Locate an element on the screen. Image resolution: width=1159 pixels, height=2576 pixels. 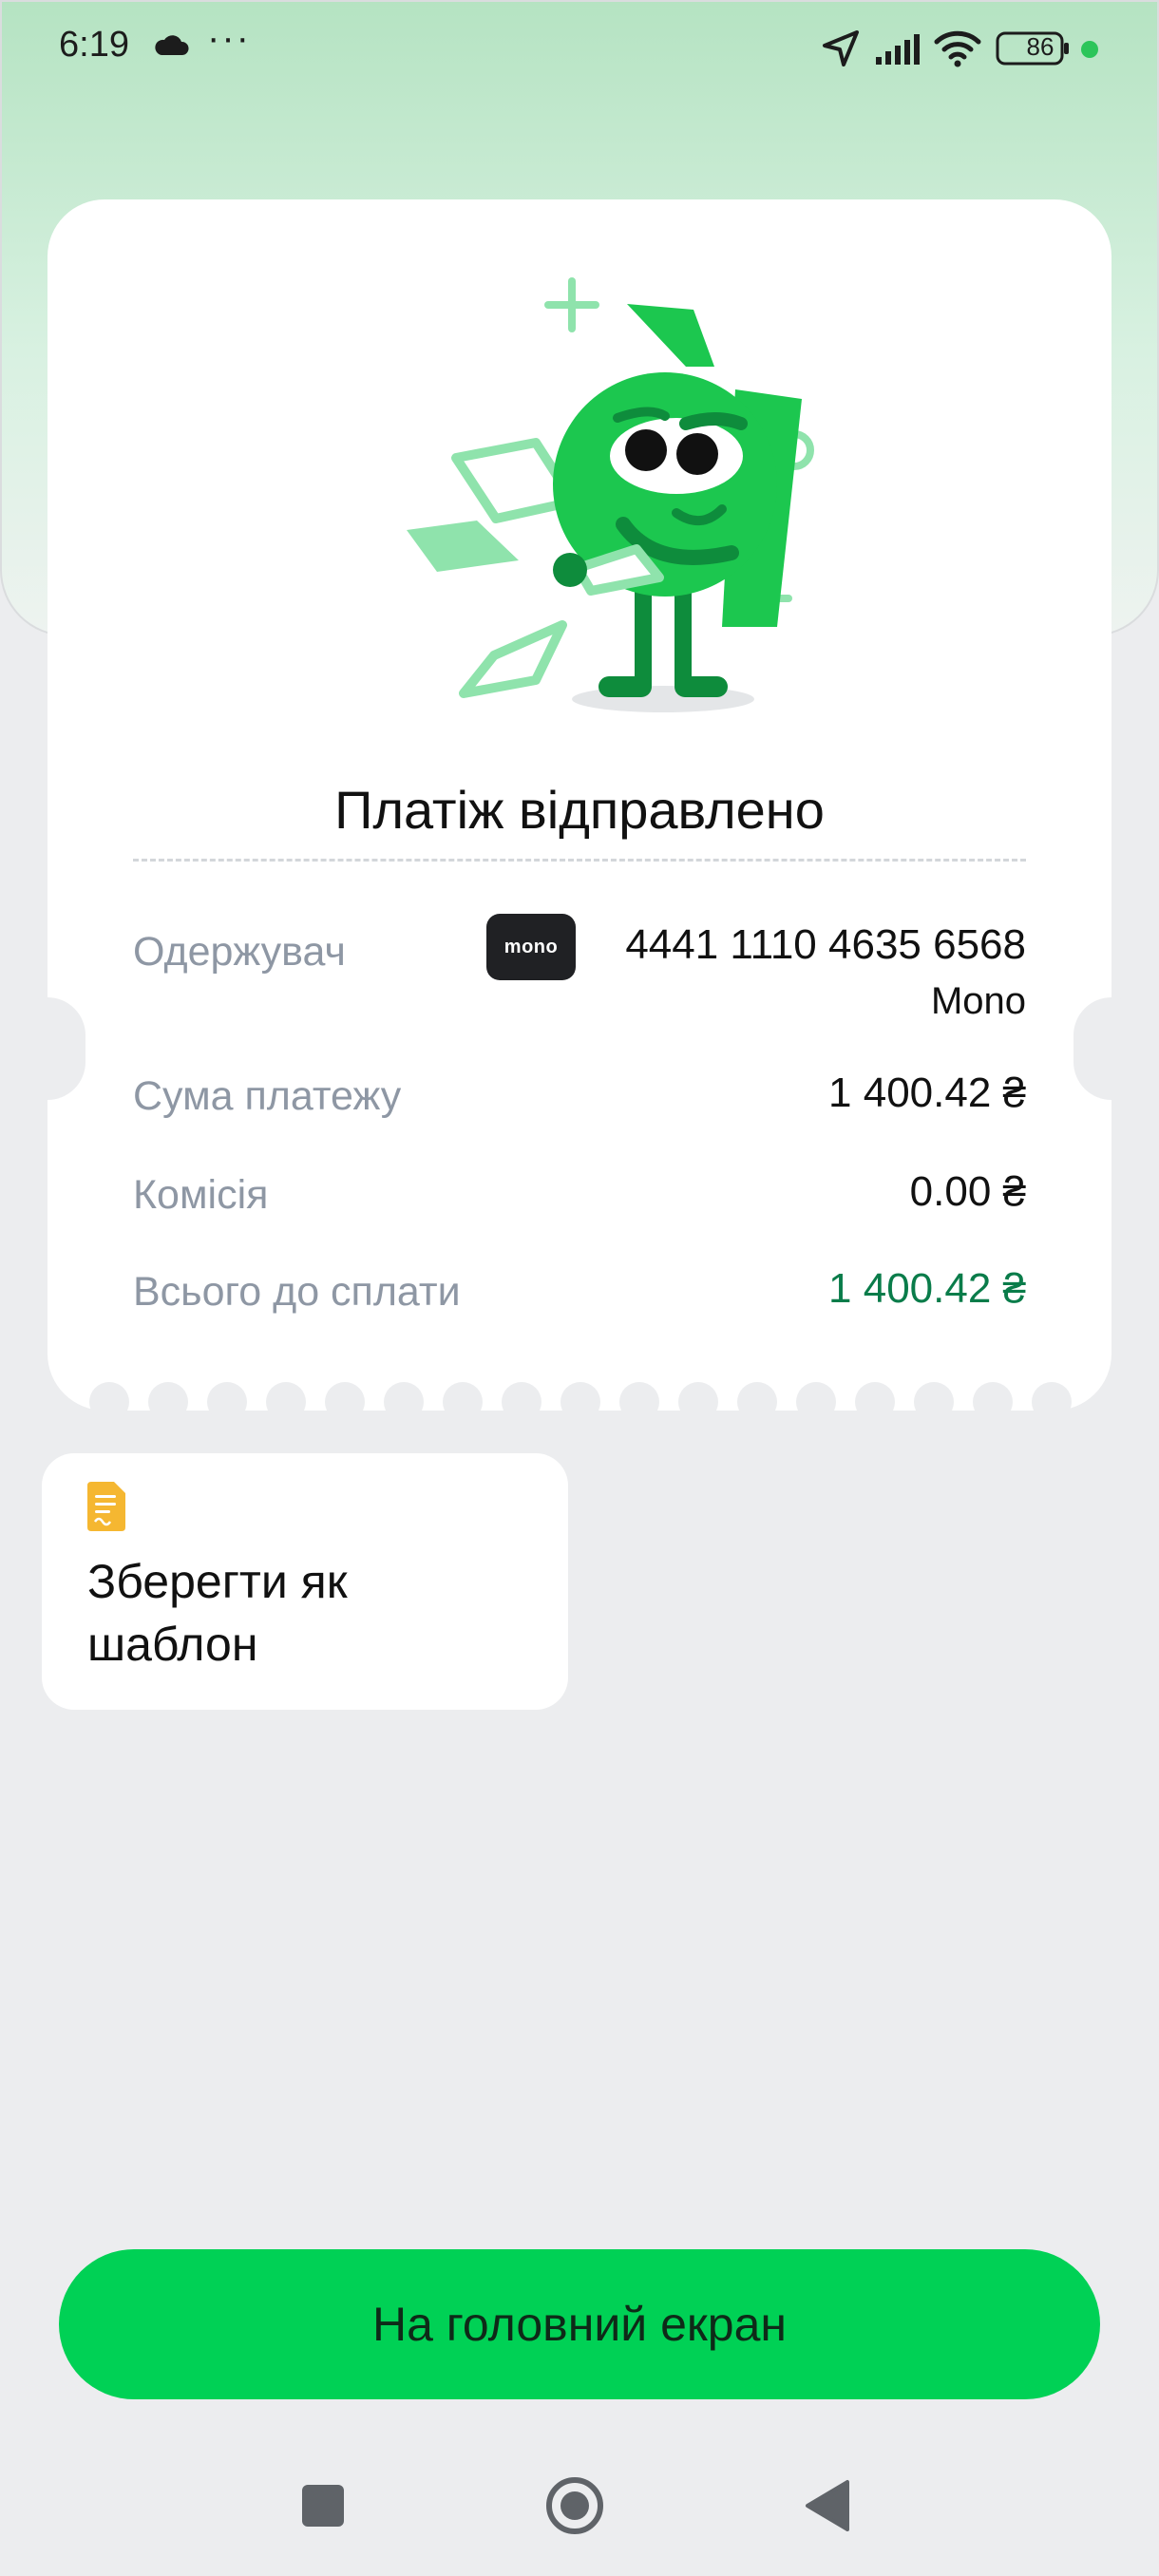
total-value: 1 400.42 ₴ is located at coordinates (927, 1288).